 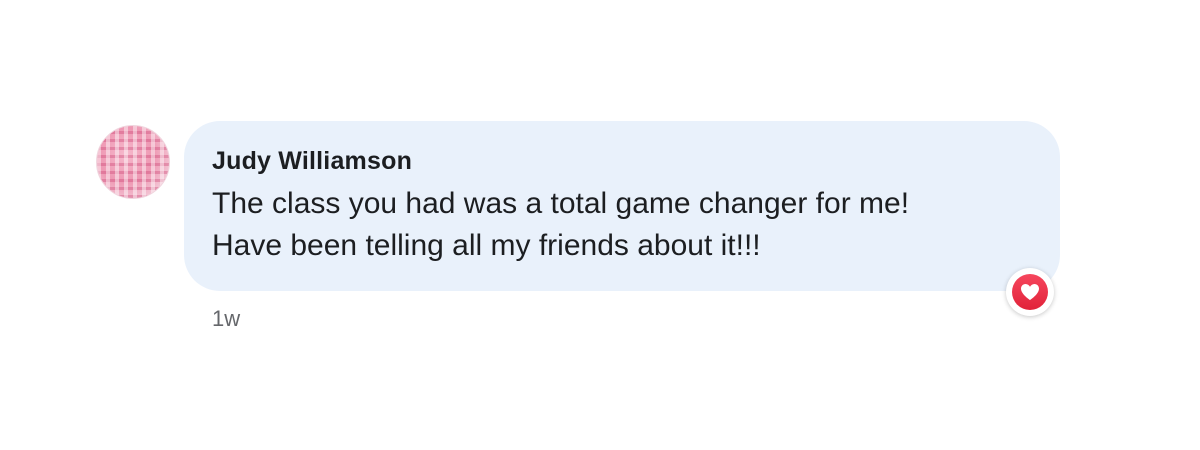 What do you see at coordinates (133, 162) in the screenshot?
I see `avatar` at bounding box center [133, 162].